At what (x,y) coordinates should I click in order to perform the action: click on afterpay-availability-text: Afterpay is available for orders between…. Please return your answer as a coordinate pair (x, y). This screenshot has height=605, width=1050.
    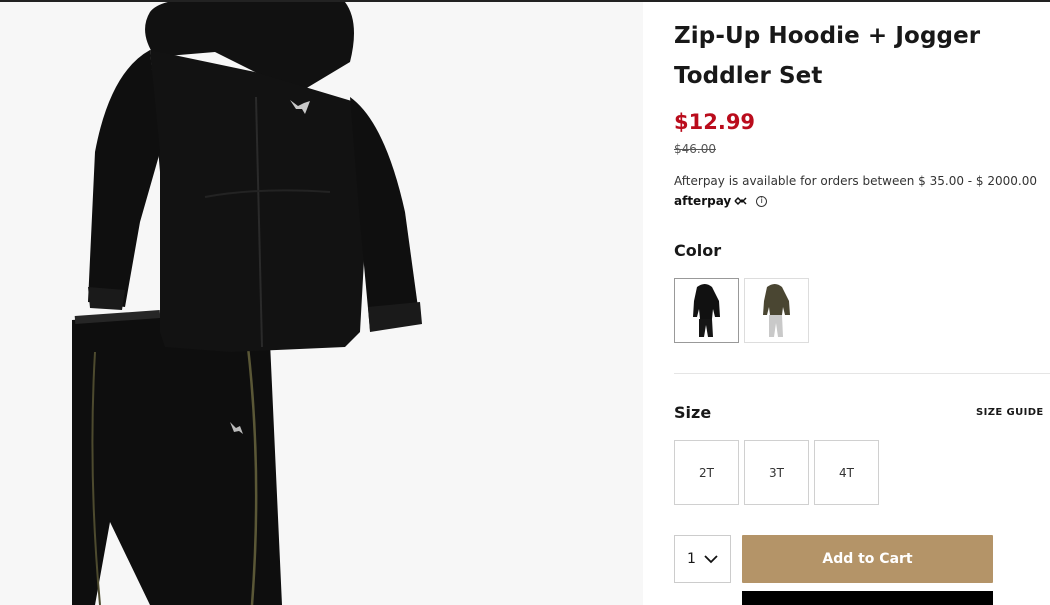
    Looking at the image, I should click on (855, 181).